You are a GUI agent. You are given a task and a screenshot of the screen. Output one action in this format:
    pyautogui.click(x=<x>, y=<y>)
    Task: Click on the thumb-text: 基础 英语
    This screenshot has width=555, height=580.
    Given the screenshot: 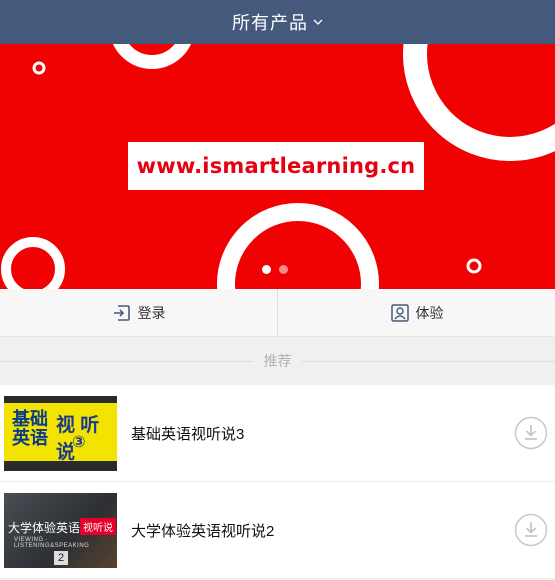 What is the action you would take?
    pyautogui.click(x=30, y=428)
    